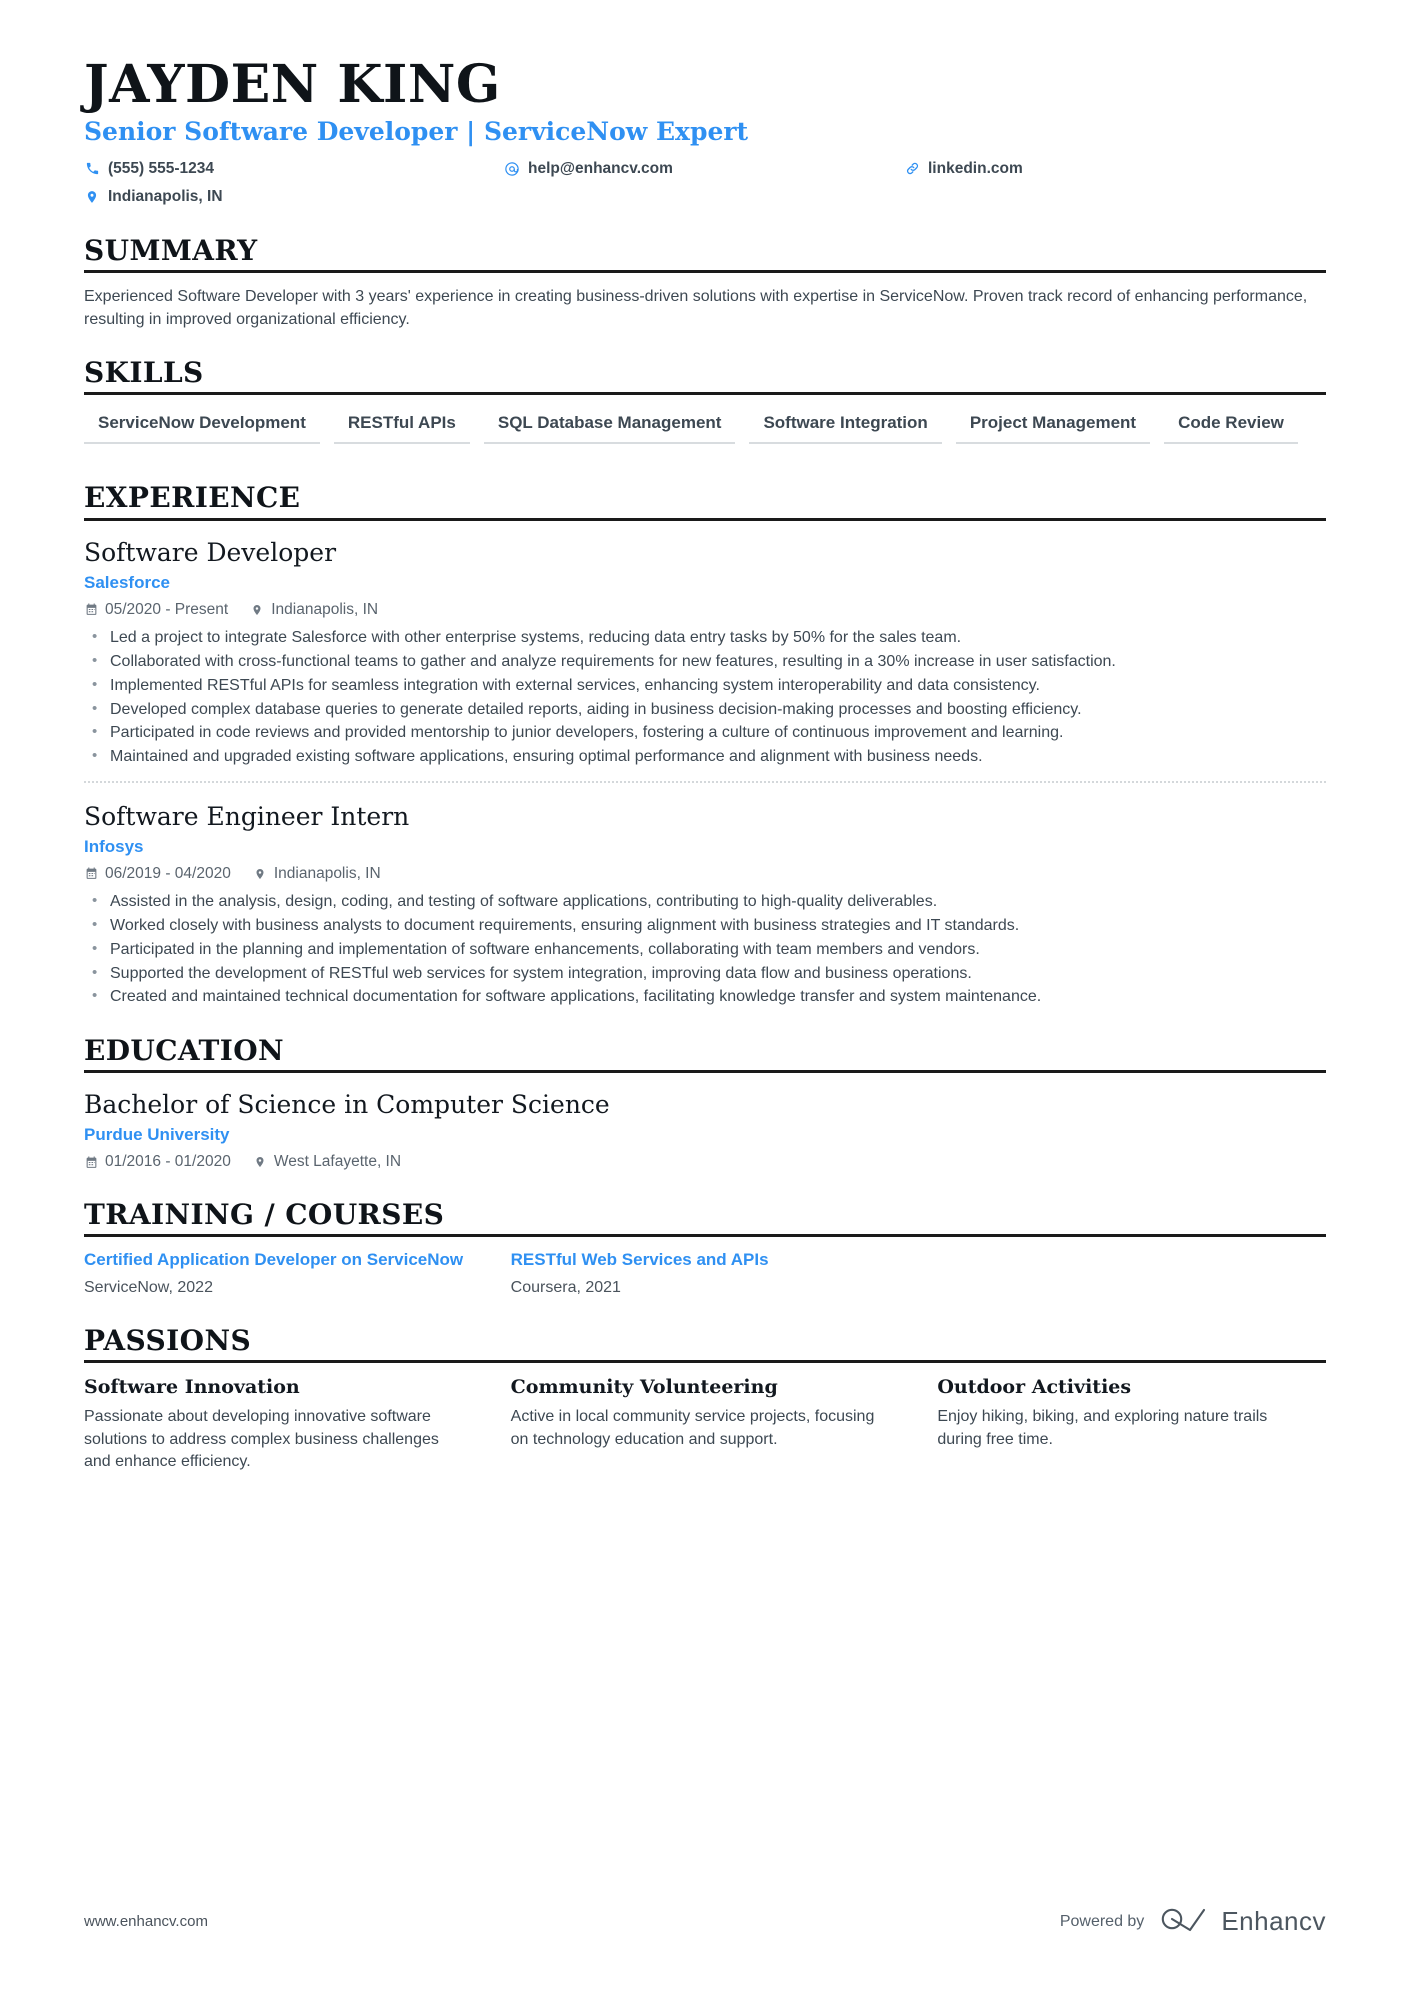 This screenshot has width=1410, height=1995. I want to click on entry-meta: 06/2019 - 04/2020 Indianapolis, IN, so click(705, 874).